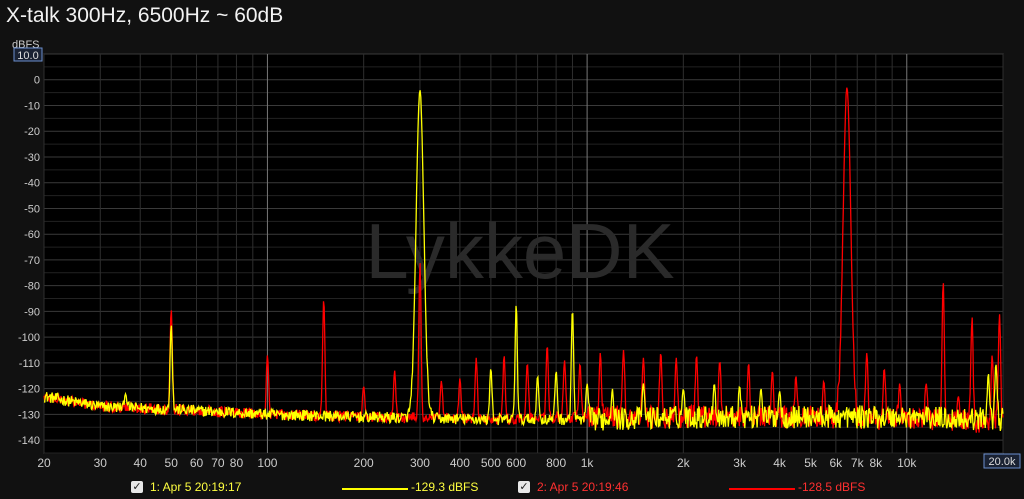 The width and height of the screenshot is (1024, 499). What do you see at coordinates (237, 463) in the screenshot?
I see `x-tick-label: 80` at bounding box center [237, 463].